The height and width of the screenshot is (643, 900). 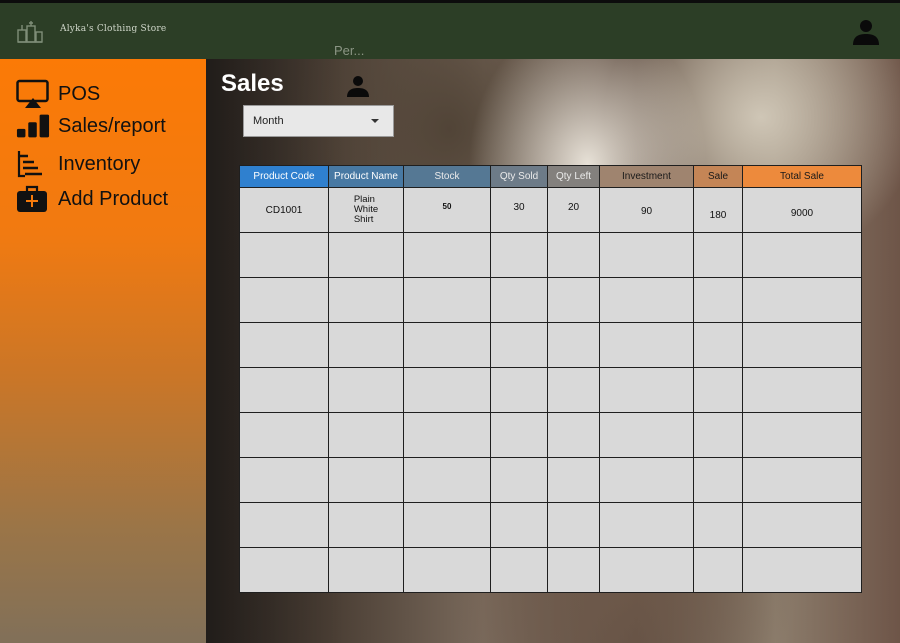 I want to click on sidebar-item-sales-report: Sales/report, so click(x=91, y=126).